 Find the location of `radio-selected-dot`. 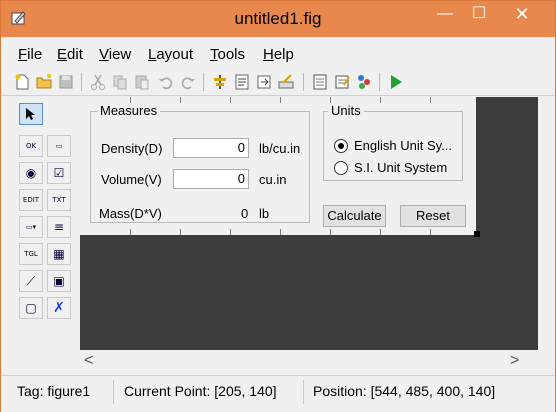

radio-selected-dot is located at coordinates (341, 146).